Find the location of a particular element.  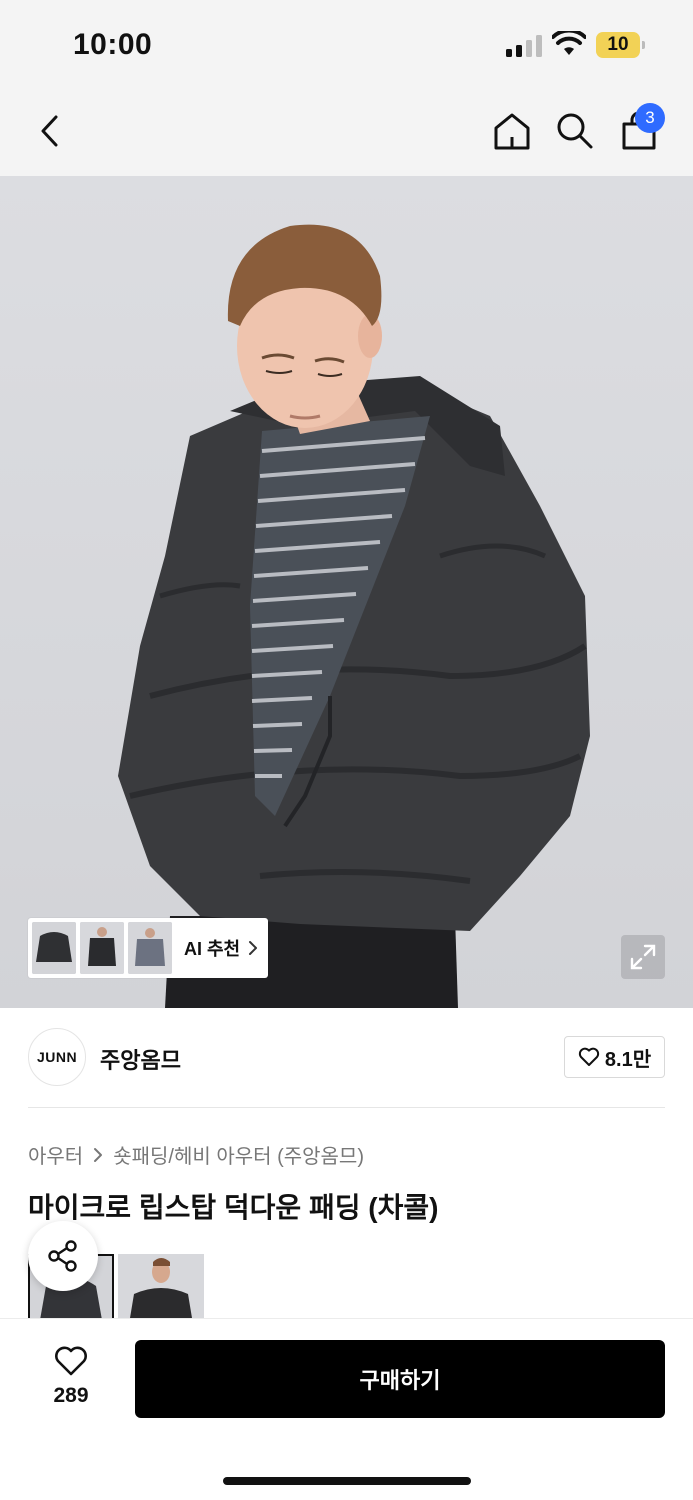

brand-like-button: 8.1만 is located at coordinates (614, 1057).